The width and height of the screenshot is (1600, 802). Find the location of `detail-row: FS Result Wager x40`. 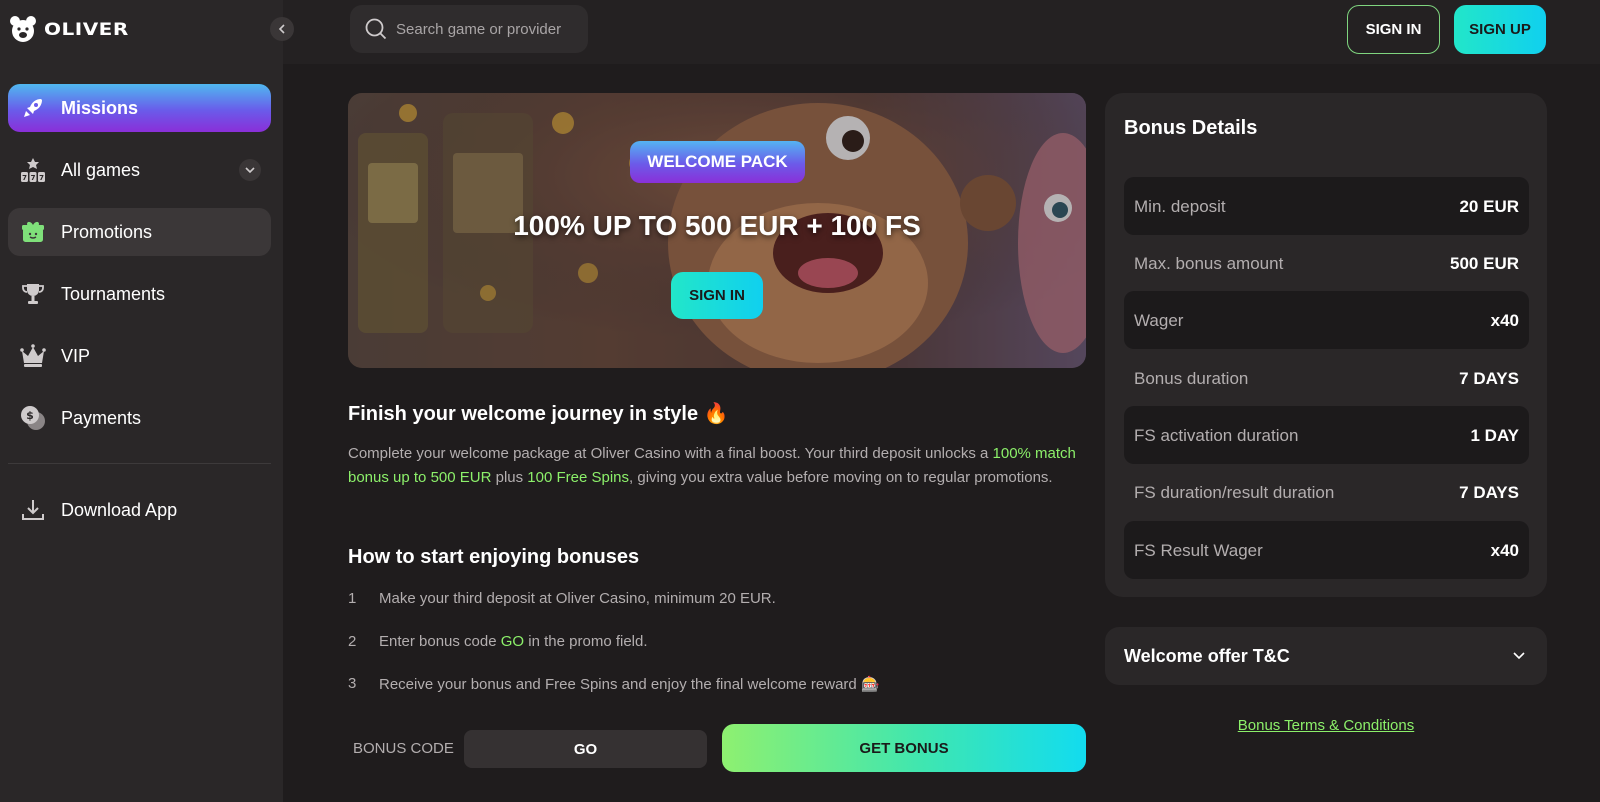

detail-row: FS Result Wager x40 is located at coordinates (1326, 550).